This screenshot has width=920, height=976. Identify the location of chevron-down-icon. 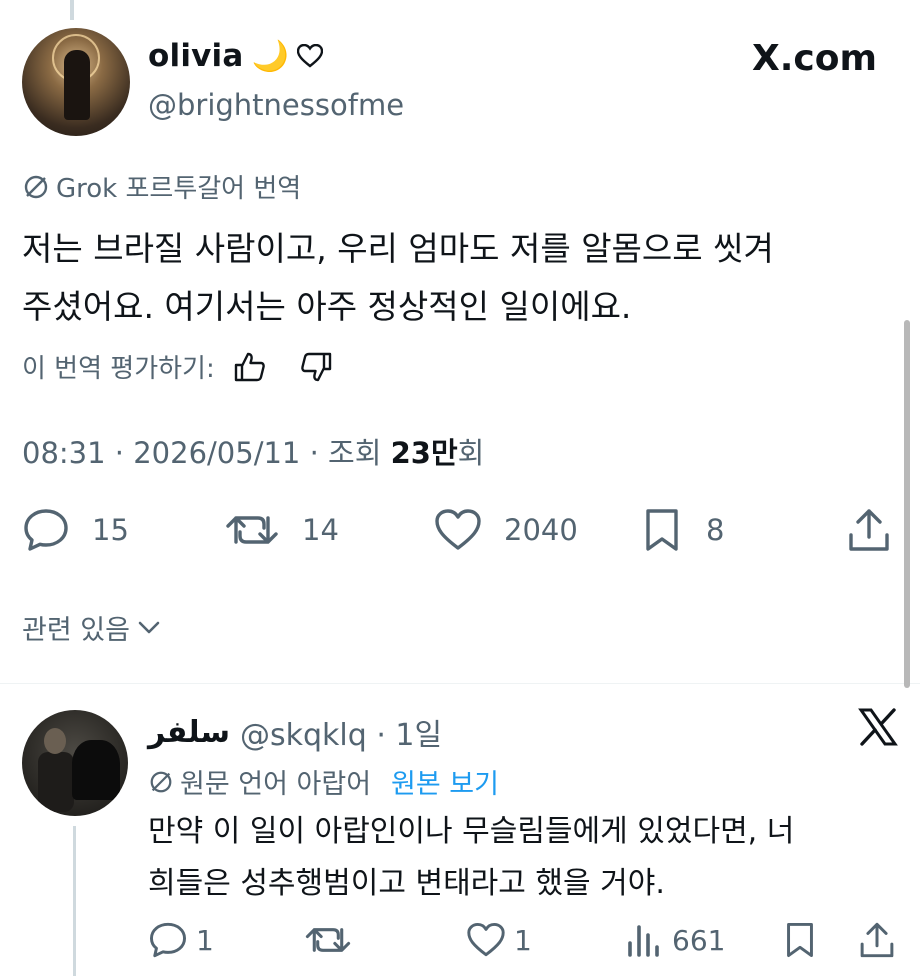
(149, 628).